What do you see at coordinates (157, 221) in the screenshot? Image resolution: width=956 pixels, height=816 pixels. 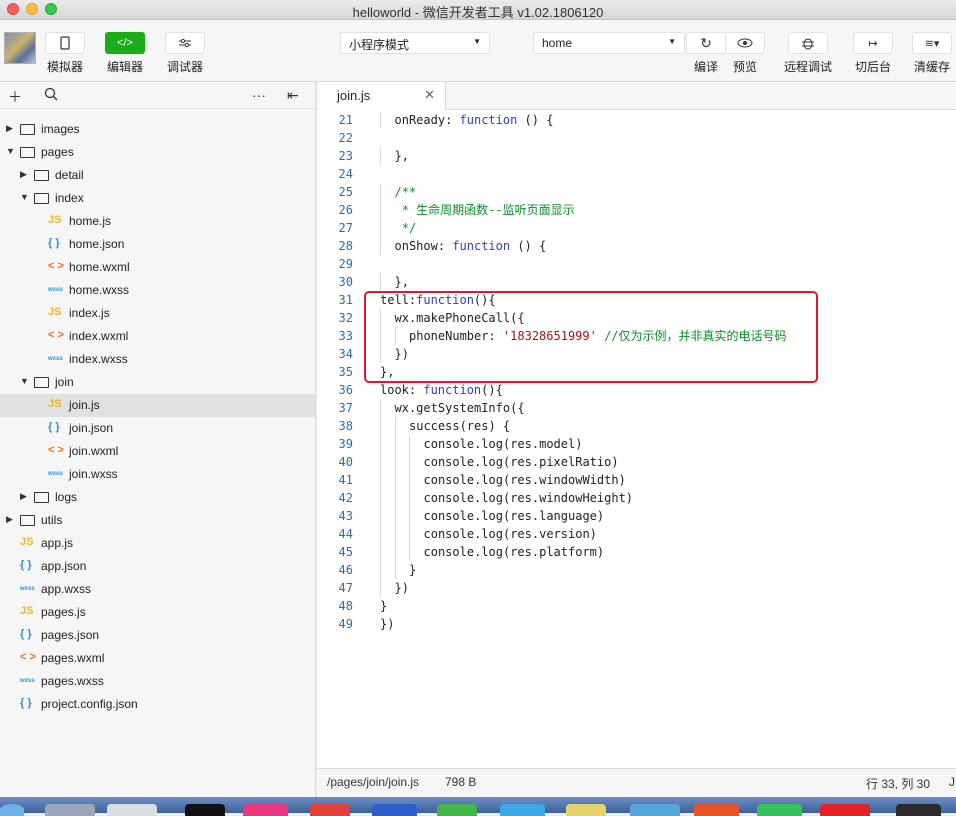 I see `tree-file: JS home.js` at bounding box center [157, 221].